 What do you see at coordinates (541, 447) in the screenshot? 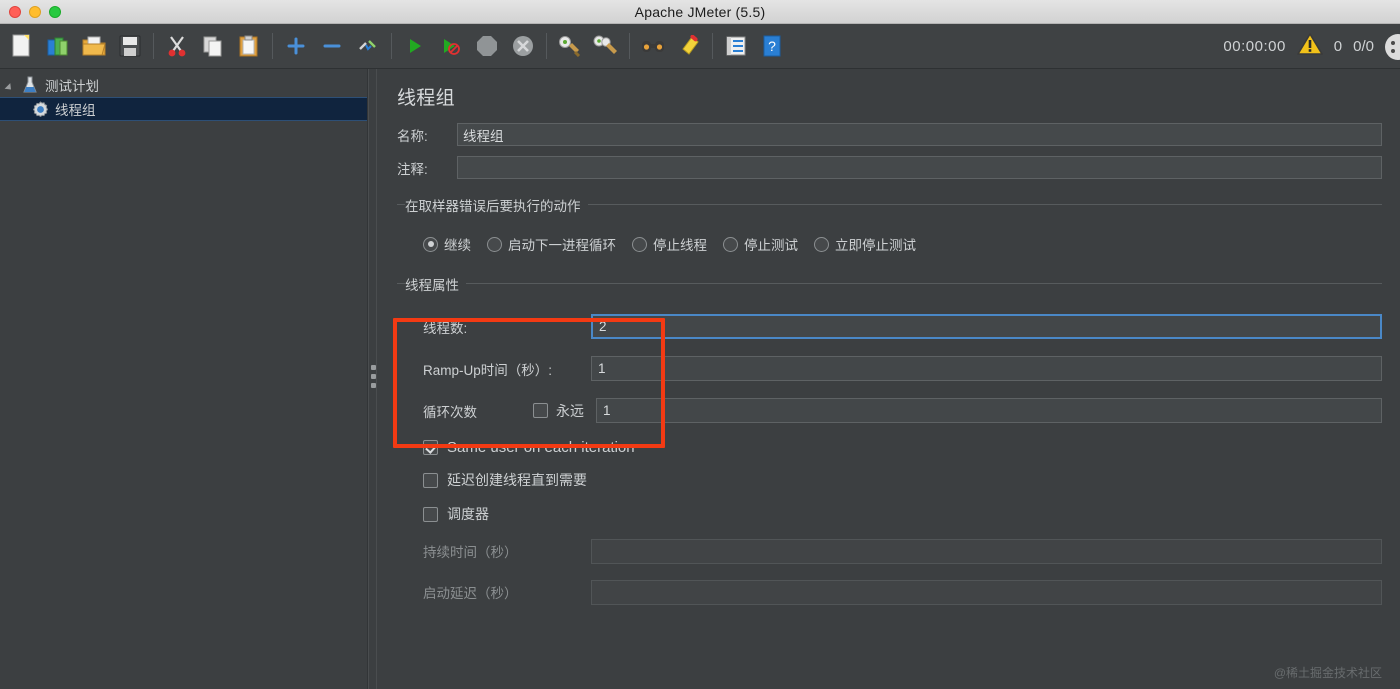
I see `same-user-label: Same user on each iteration` at bounding box center [541, 447].